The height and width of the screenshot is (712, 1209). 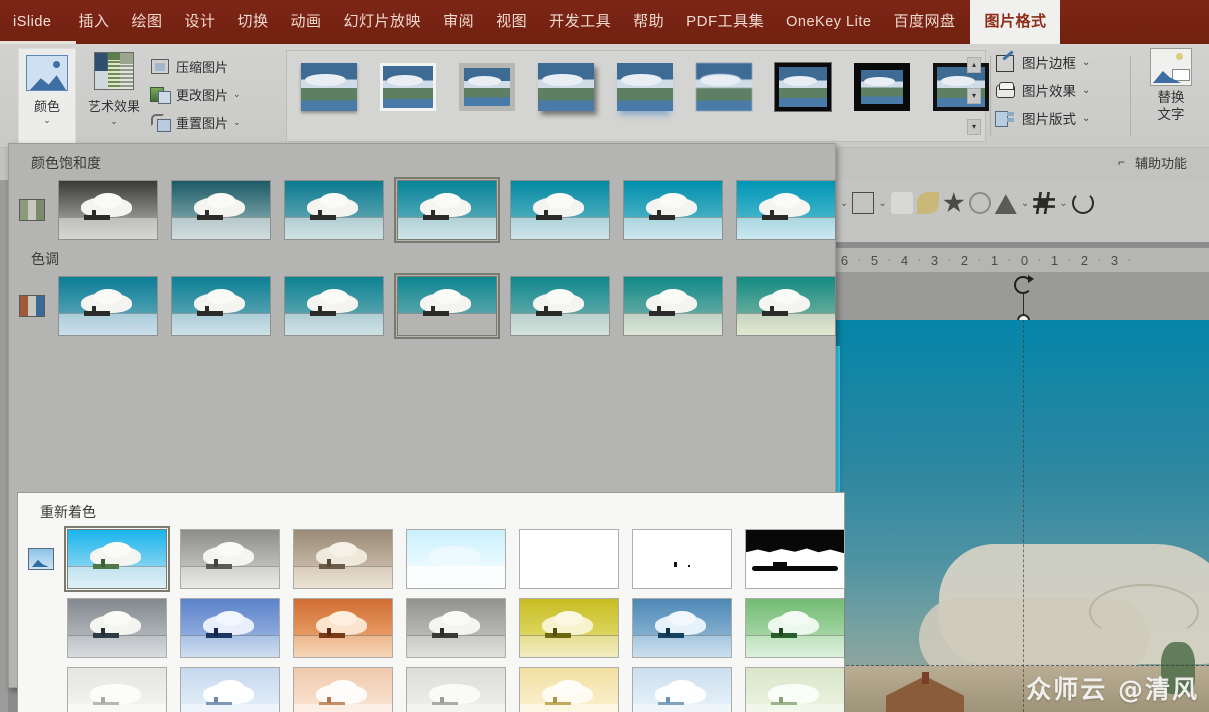 I want to click on picture-effects-button: 图片效果 ⌄, so click(x=1055, y=90).